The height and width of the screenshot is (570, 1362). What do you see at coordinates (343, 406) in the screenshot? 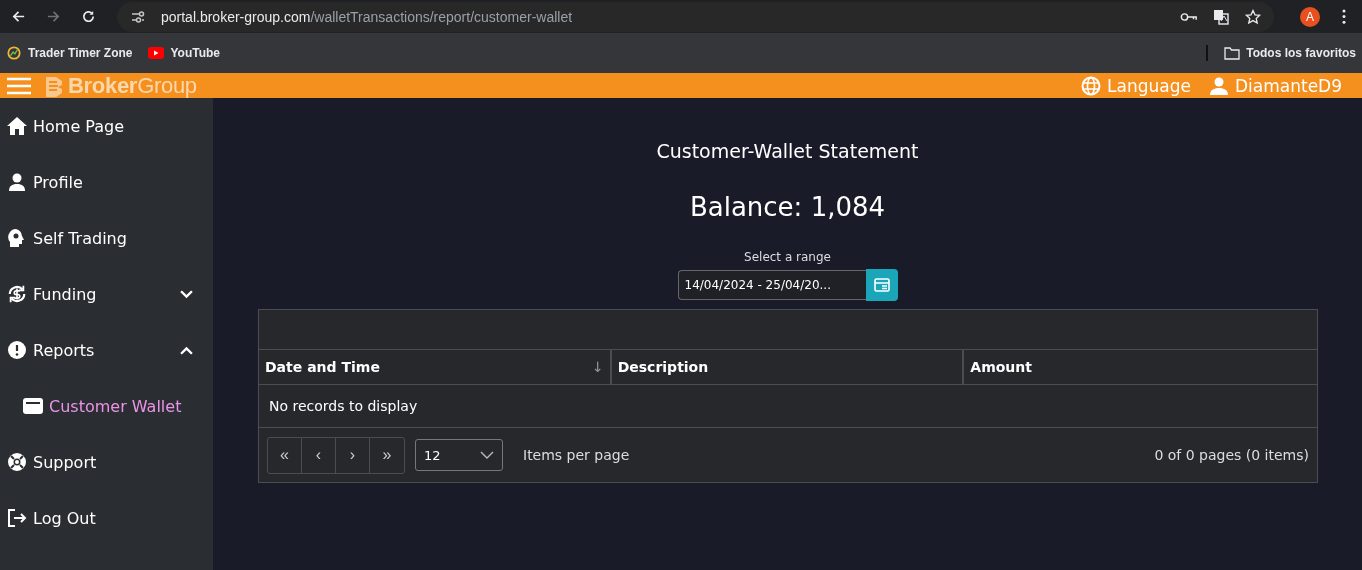
I see `empty-message: No records to display` at bounding box center [343, 406].